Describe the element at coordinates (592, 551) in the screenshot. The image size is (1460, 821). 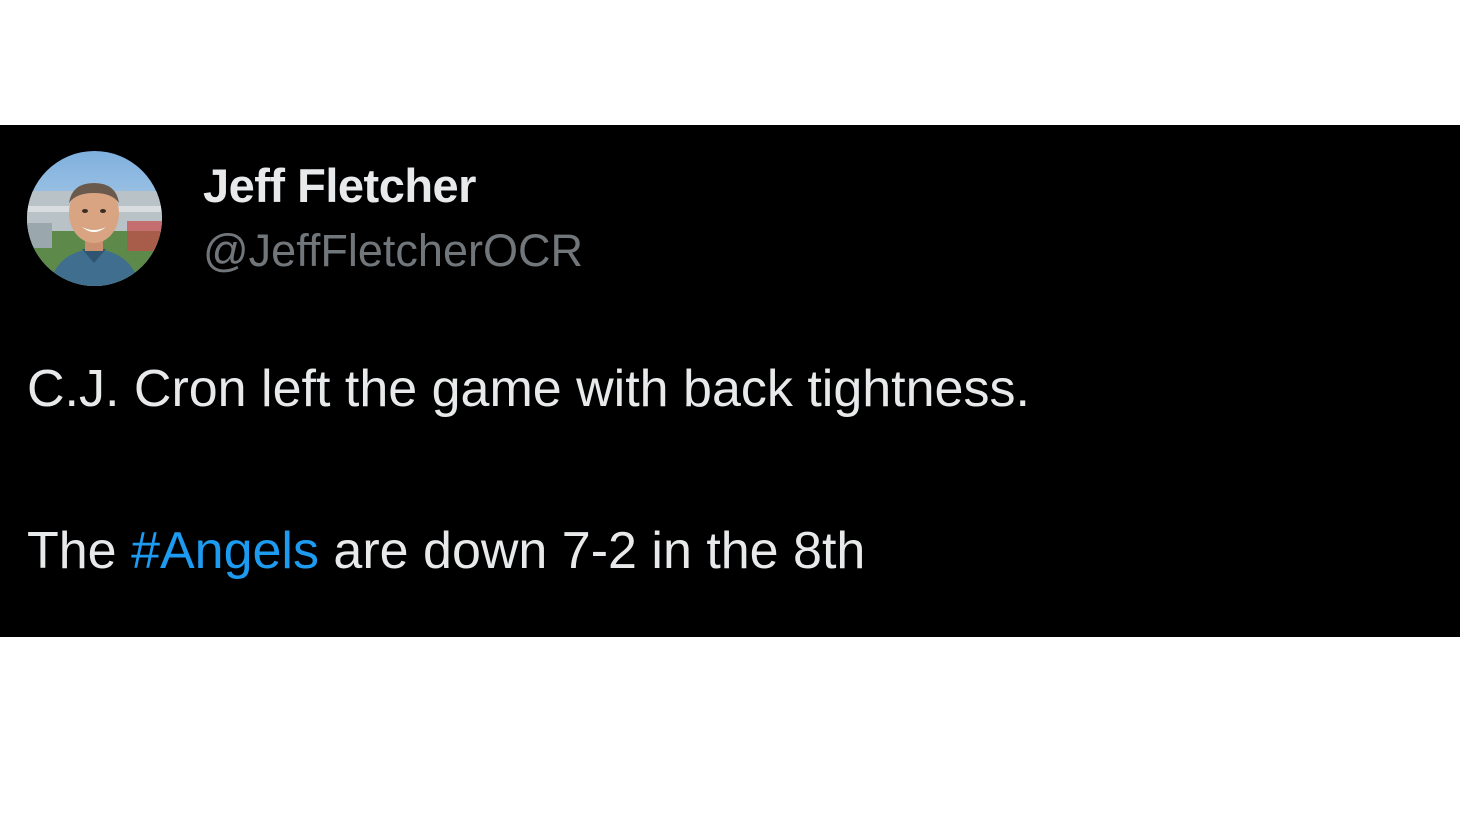
I see `tweet-text-suffix: are down 7-2 in the 8th` at that location.